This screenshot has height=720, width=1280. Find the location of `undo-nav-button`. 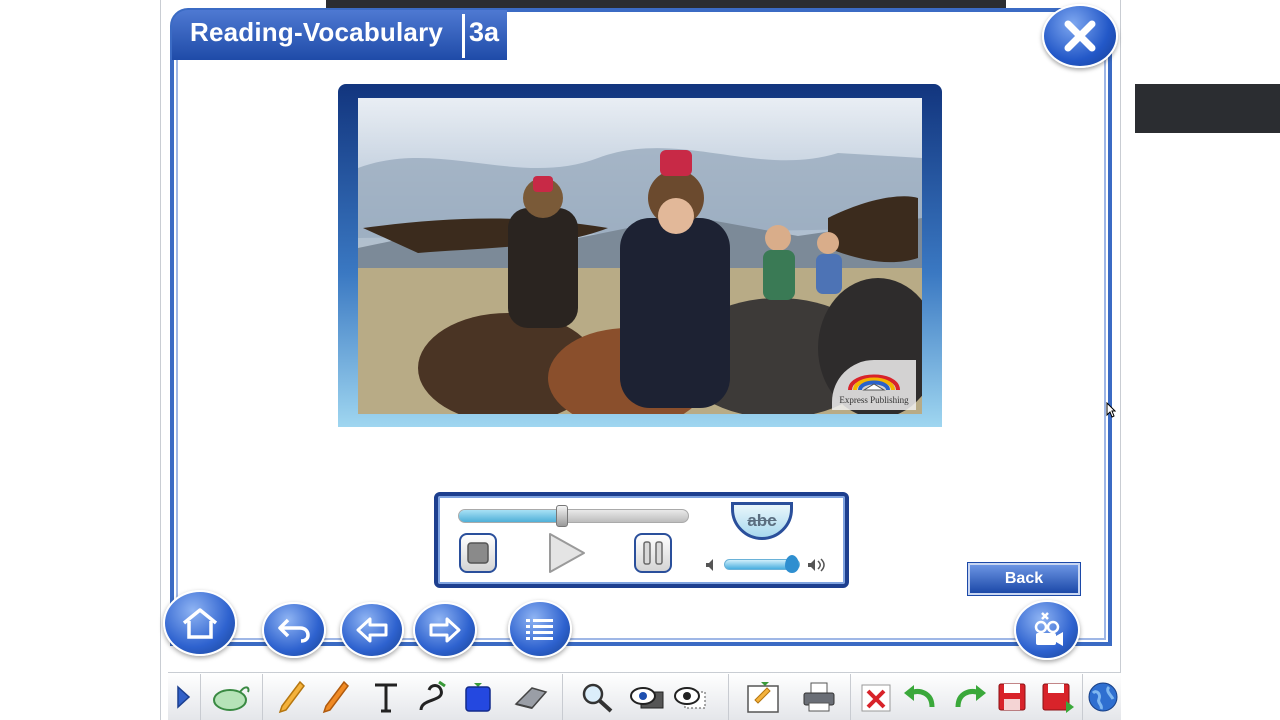

undo-nav-button is located at coordinates (294, 630).